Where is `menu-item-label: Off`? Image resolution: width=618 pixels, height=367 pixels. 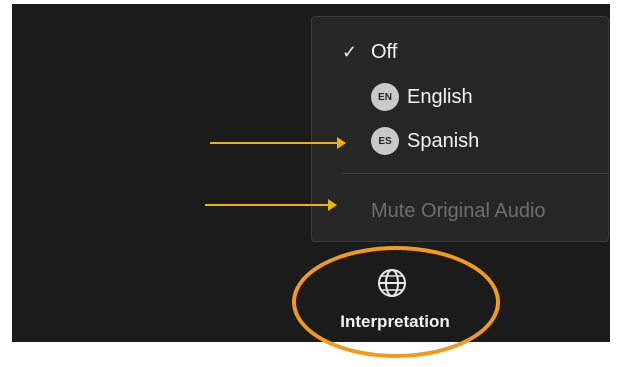
menu-item-label: Off is located at coordinates (384, 51).